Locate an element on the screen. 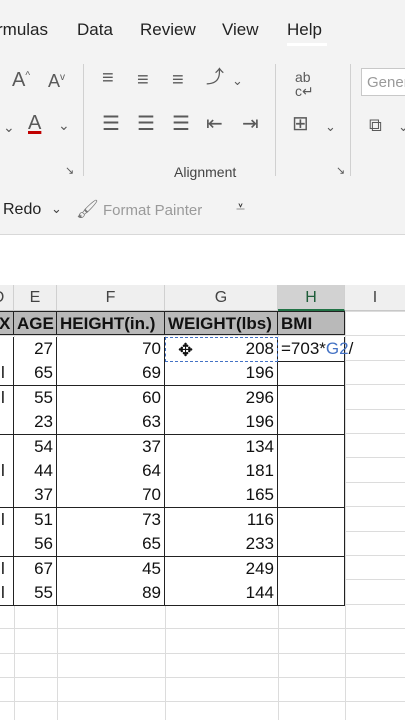 The width and height of the screenshot is (405, 720). increase-font-size-icon: A^ is located at coordinates (21, 80).